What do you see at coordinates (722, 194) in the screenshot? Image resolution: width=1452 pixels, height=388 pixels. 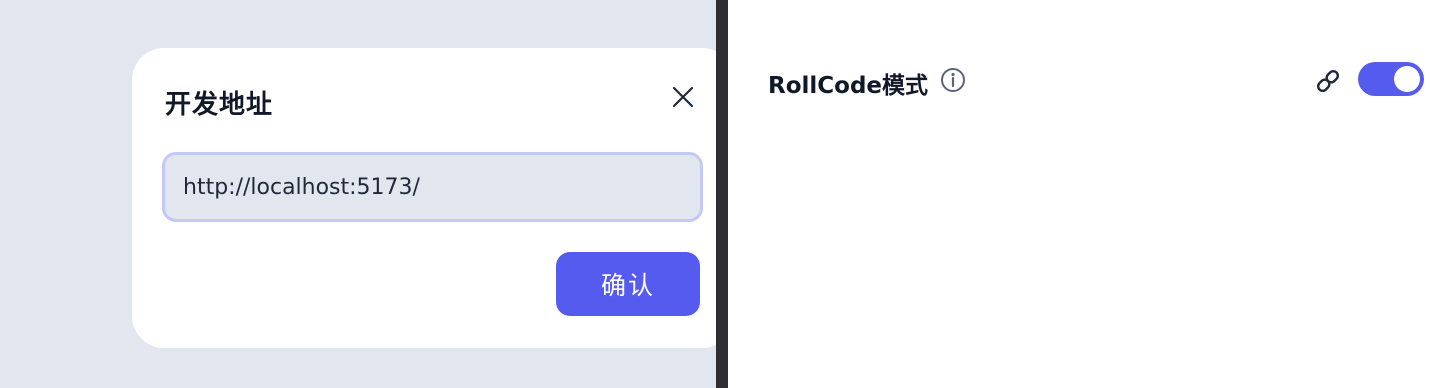 I see `pane-divider` at bounding box center [722, 194].